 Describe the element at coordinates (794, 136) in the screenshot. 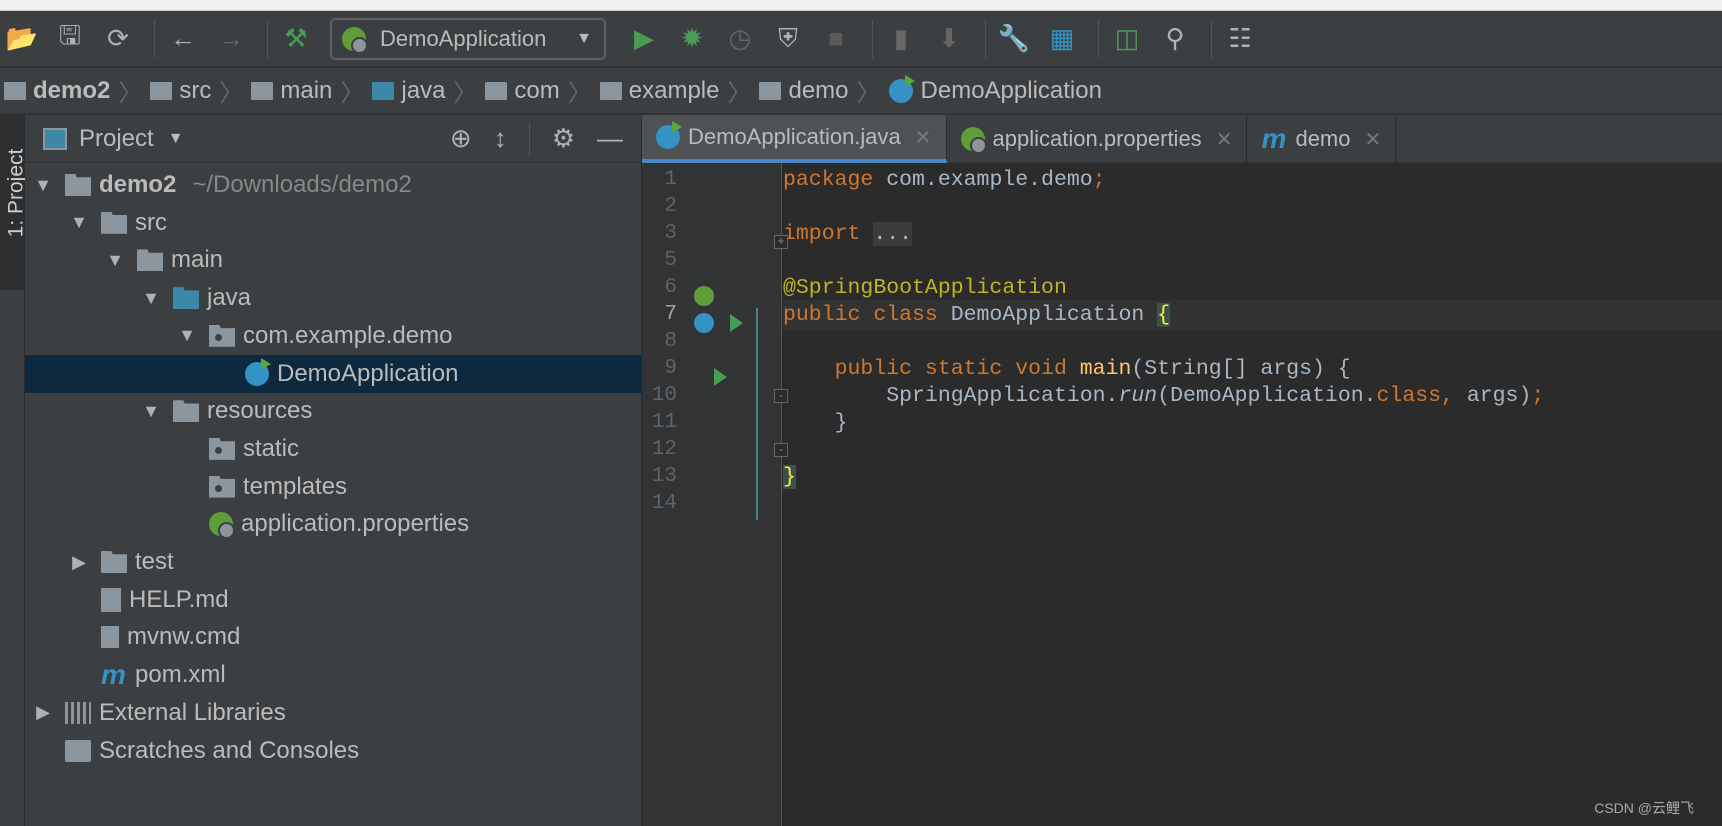

I see `tab-label: DemoApplication.java` at that location.